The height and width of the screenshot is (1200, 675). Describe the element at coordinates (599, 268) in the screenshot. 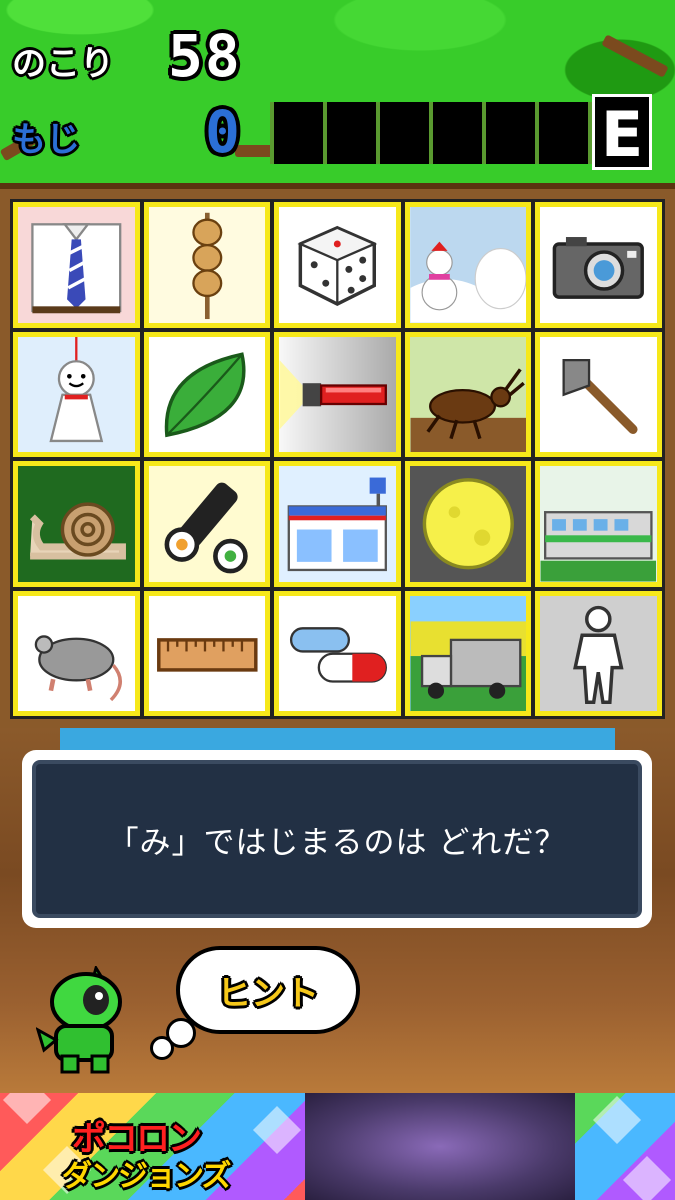

I see `camera-icon` at that location.